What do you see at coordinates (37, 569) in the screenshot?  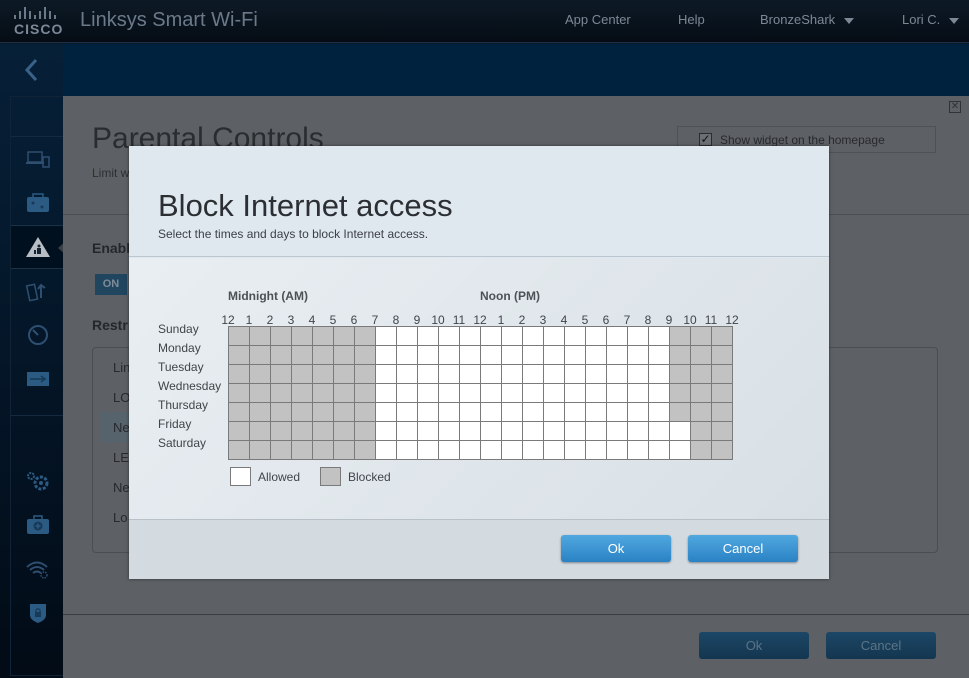 I see `sidebar-item-wireless` at bounding box center [37, 569].